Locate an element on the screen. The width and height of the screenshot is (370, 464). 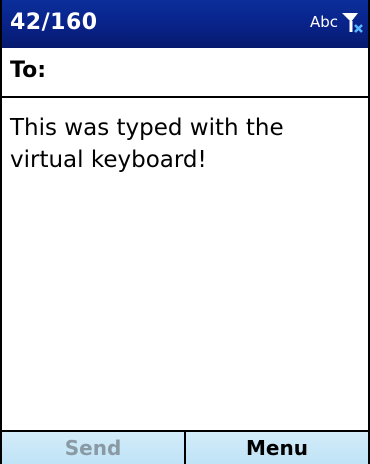
to-label: To: is located at coordinates (28, 70).